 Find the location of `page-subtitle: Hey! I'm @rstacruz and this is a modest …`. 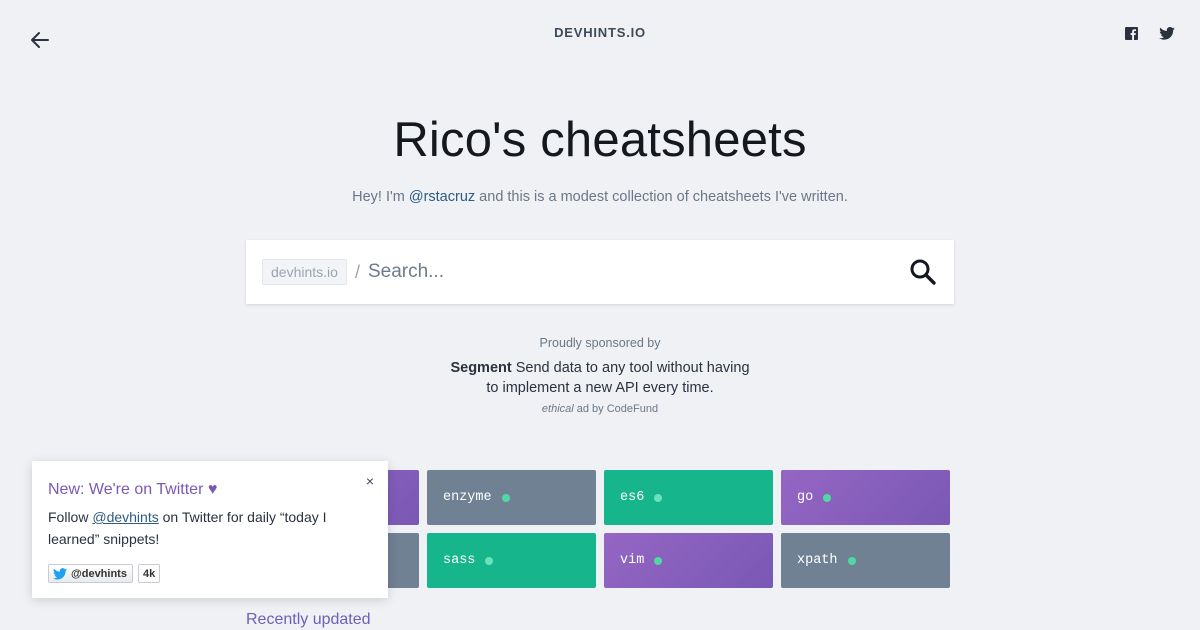

page-subtitle: Hey! I'm @rstacruz and this is a modest … is located at coordinates (600, 197).